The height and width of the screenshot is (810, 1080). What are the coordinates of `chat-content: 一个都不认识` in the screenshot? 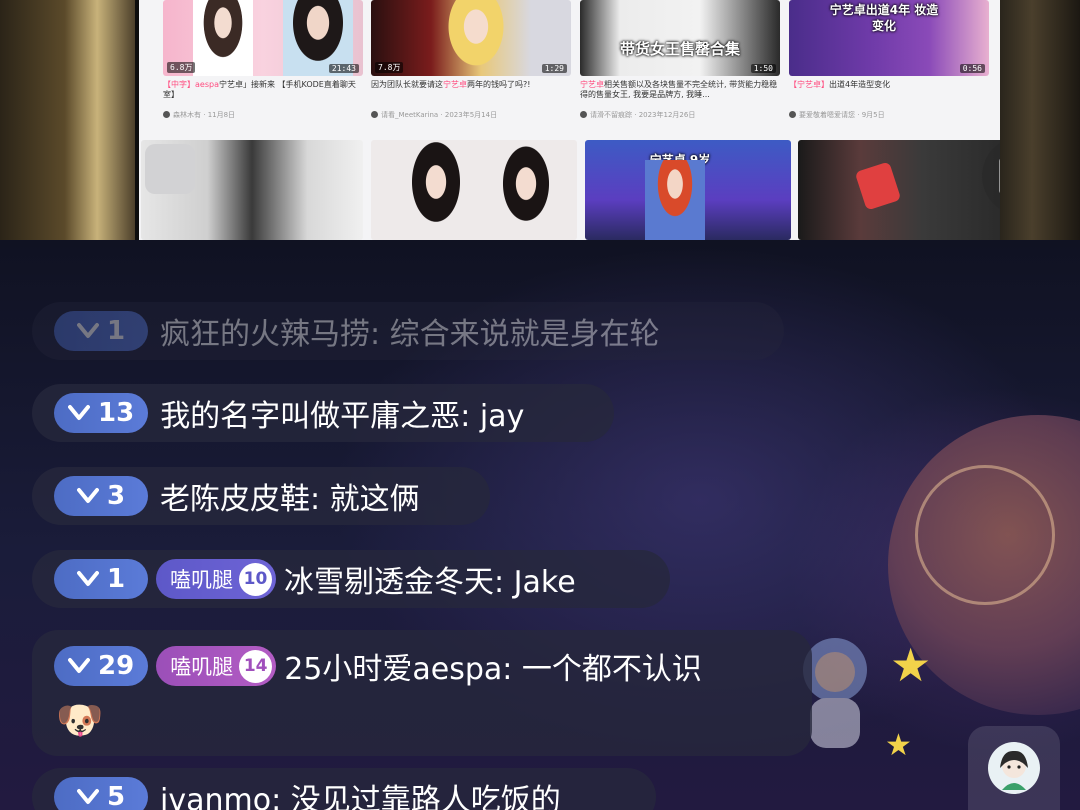 It's located at (611, 669).